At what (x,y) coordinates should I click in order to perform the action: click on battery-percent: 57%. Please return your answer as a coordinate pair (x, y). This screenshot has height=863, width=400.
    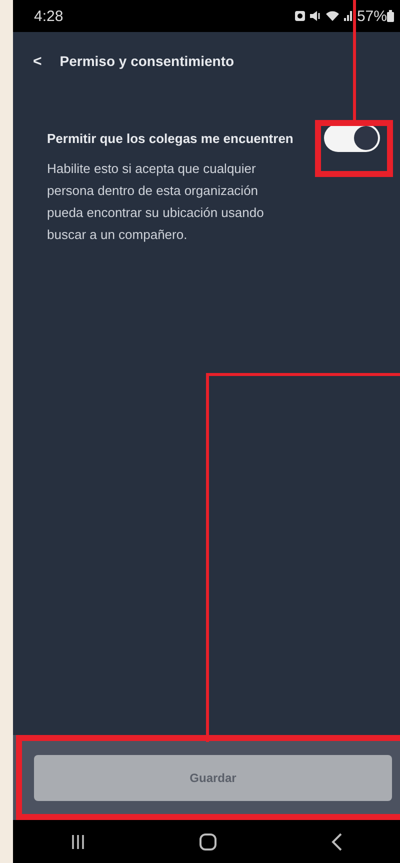
    Looking at the image, I should click on (371, 16).